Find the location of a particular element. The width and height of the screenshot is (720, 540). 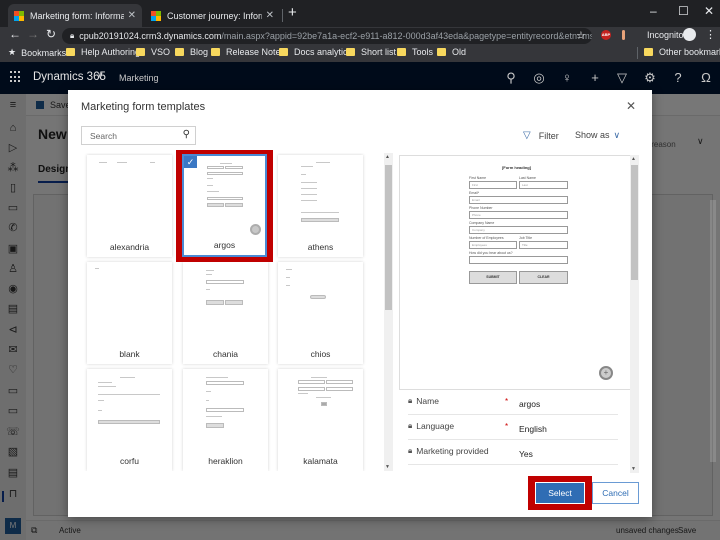

new-tab-button: + is located at coordinates (292, 12).